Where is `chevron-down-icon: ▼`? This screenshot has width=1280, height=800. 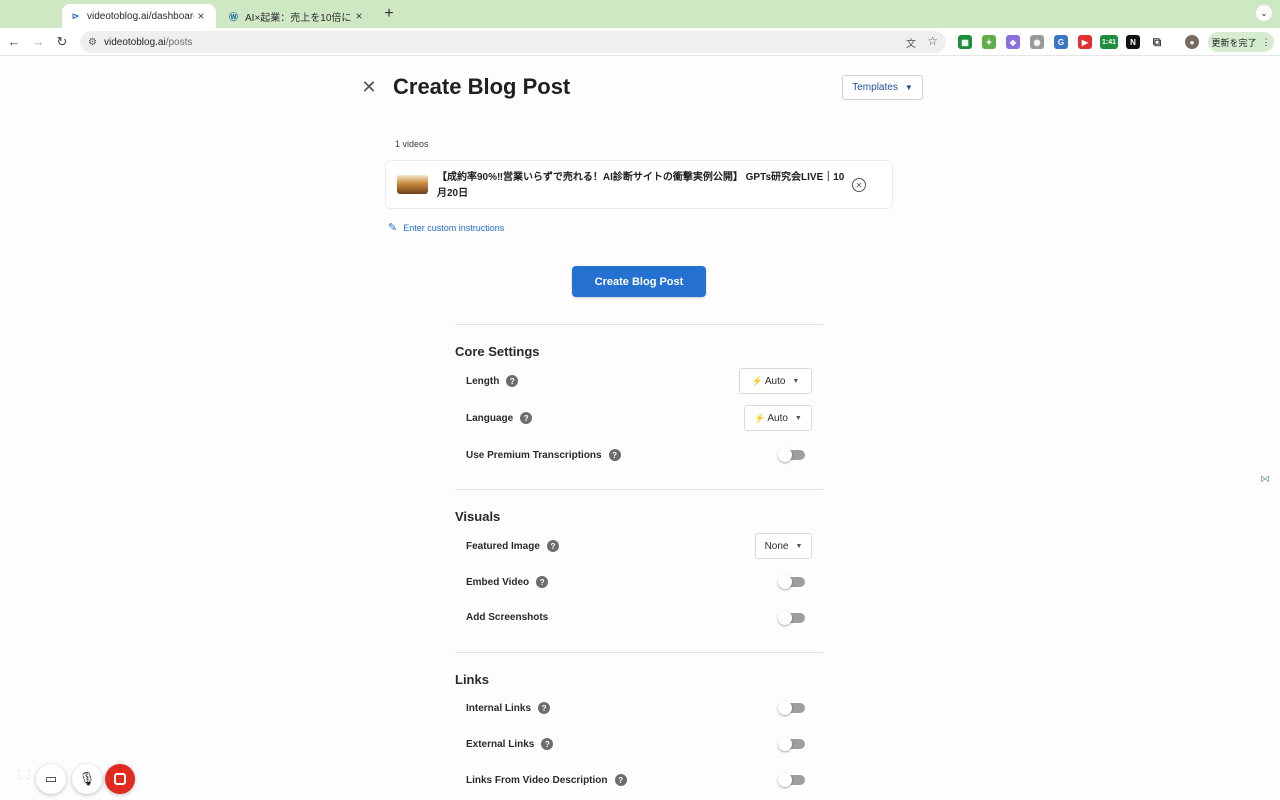 chevron-down-icon: ▼ is located at coordinates (908, 87).